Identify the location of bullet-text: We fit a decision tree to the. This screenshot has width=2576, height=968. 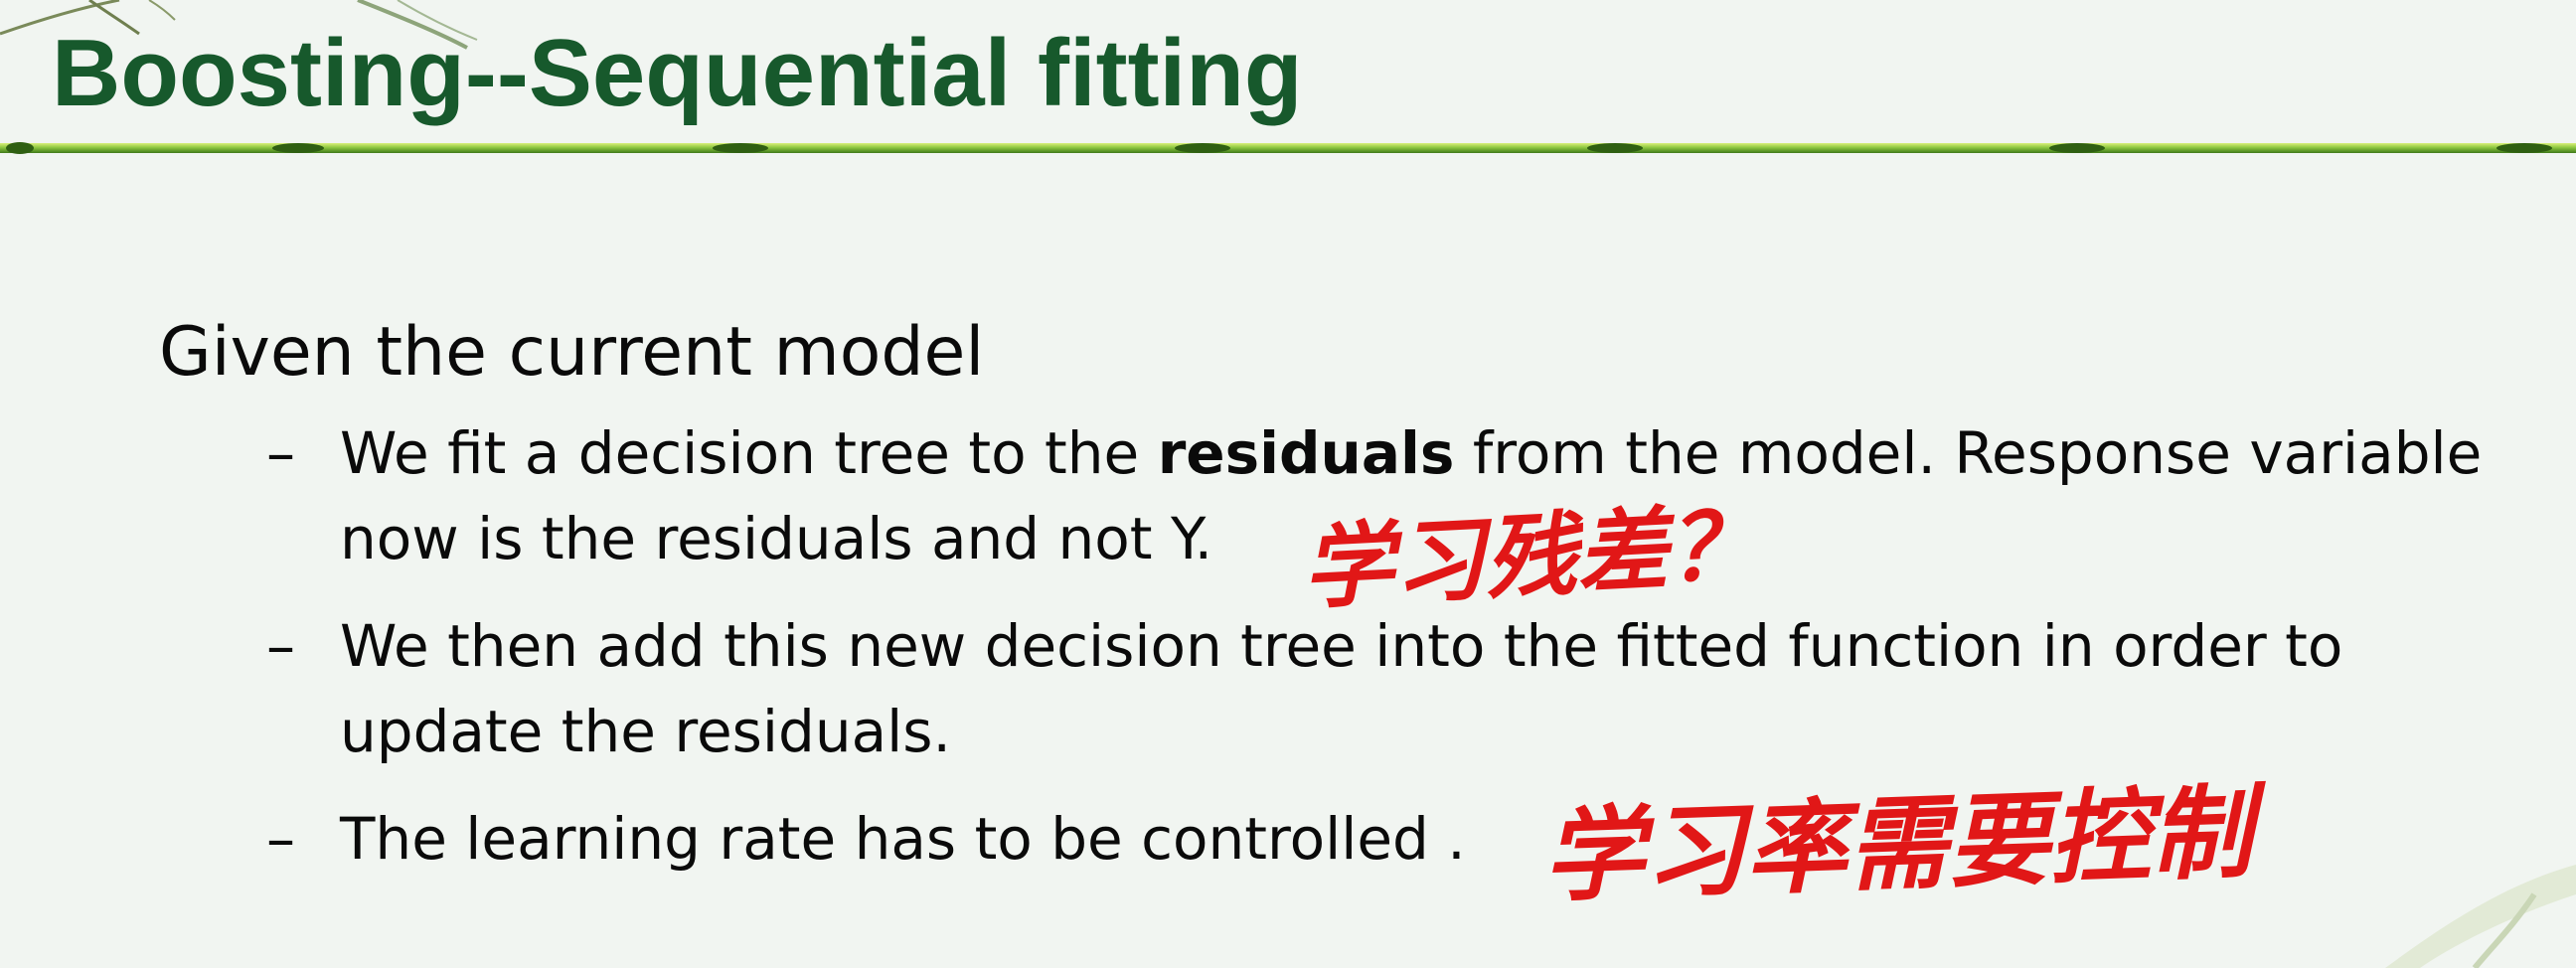
(749, 453).